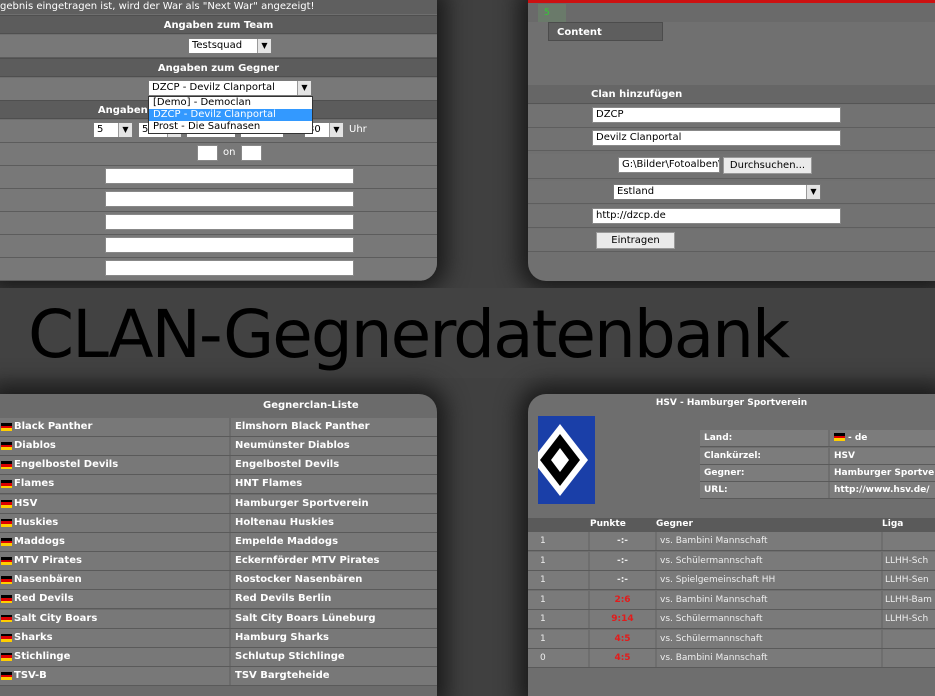 This screenshot has width=935, height=696. Describe the element at coordinates (251, 153) in the screenshot. I see `score-opponent-input` at that location.